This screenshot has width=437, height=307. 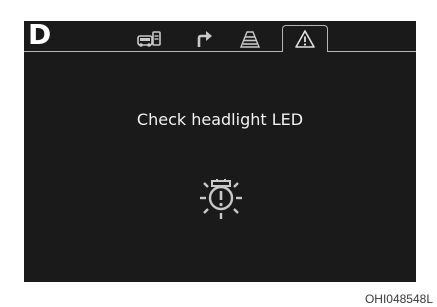 I want to click on tab-vehicle-info, so click(x=149, y=39).